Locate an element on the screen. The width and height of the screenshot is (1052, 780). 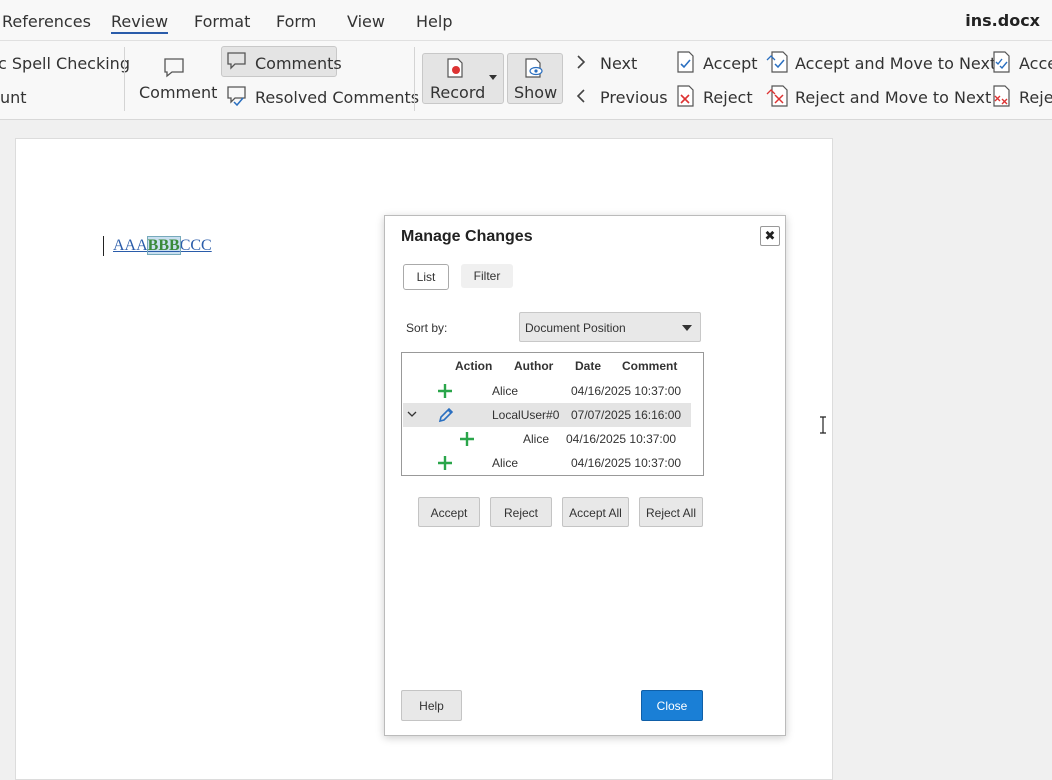
reject-all-icon is located at coordinates (1001, 96).